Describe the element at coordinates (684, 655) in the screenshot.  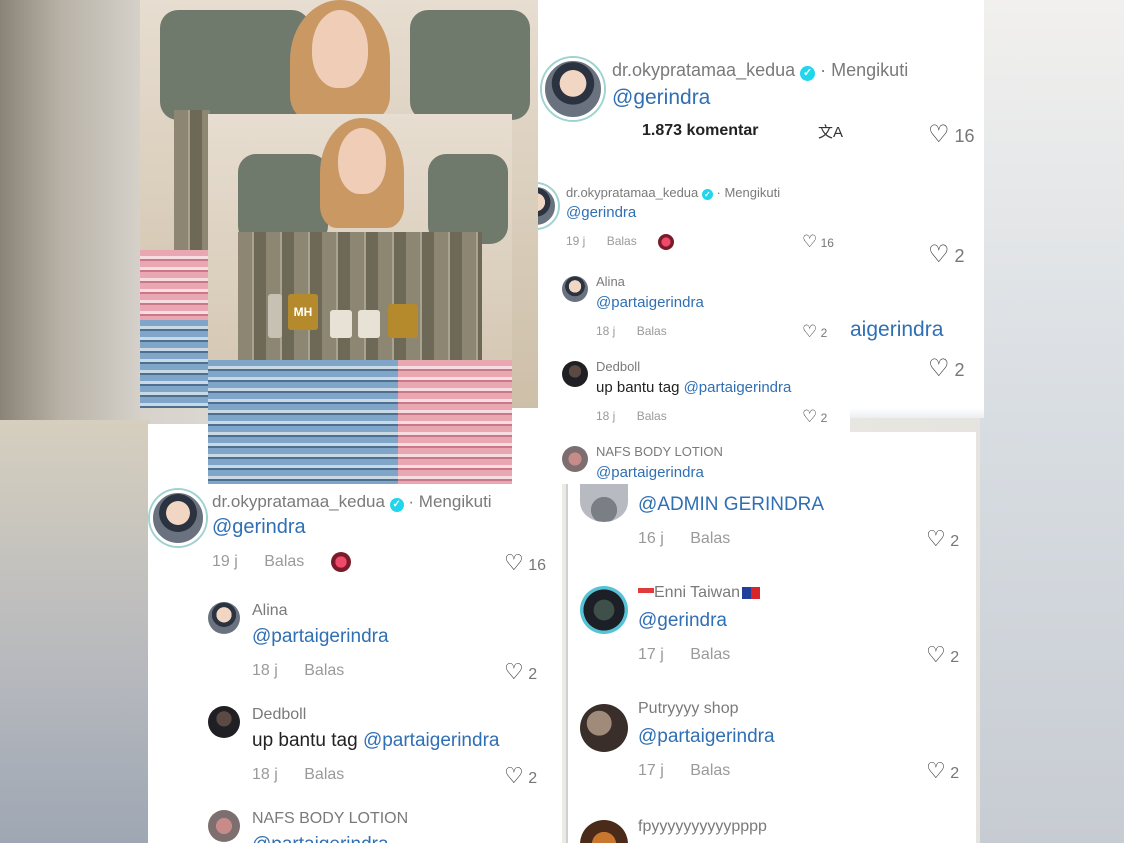
I see `comment-meta: 17 j Balas` at that location.